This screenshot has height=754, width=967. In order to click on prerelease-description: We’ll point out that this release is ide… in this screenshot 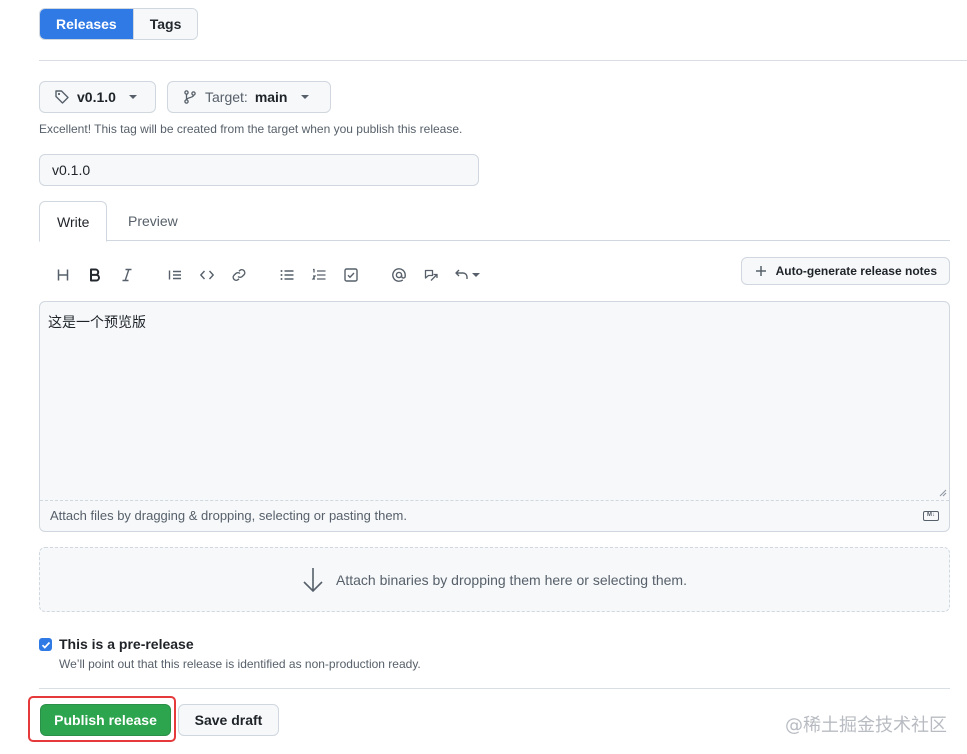, I will do `click(240, 664)`.